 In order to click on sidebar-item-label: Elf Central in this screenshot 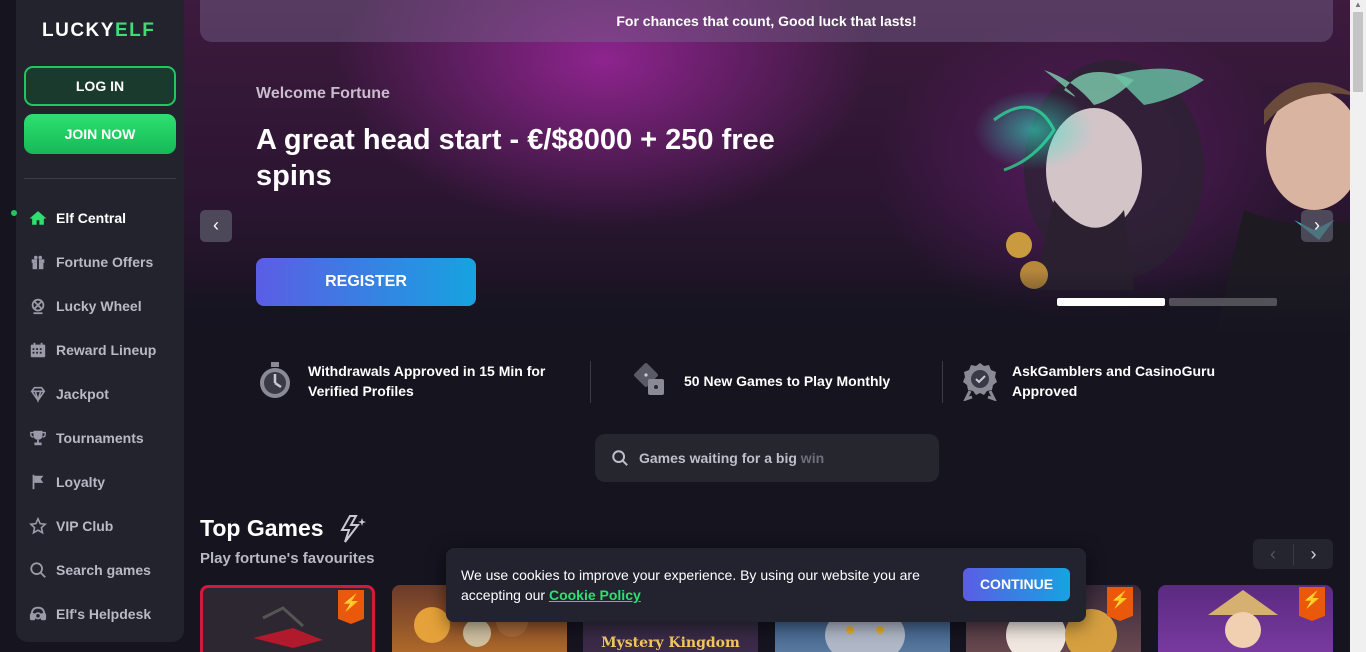, I will do `click(91, 218)`.